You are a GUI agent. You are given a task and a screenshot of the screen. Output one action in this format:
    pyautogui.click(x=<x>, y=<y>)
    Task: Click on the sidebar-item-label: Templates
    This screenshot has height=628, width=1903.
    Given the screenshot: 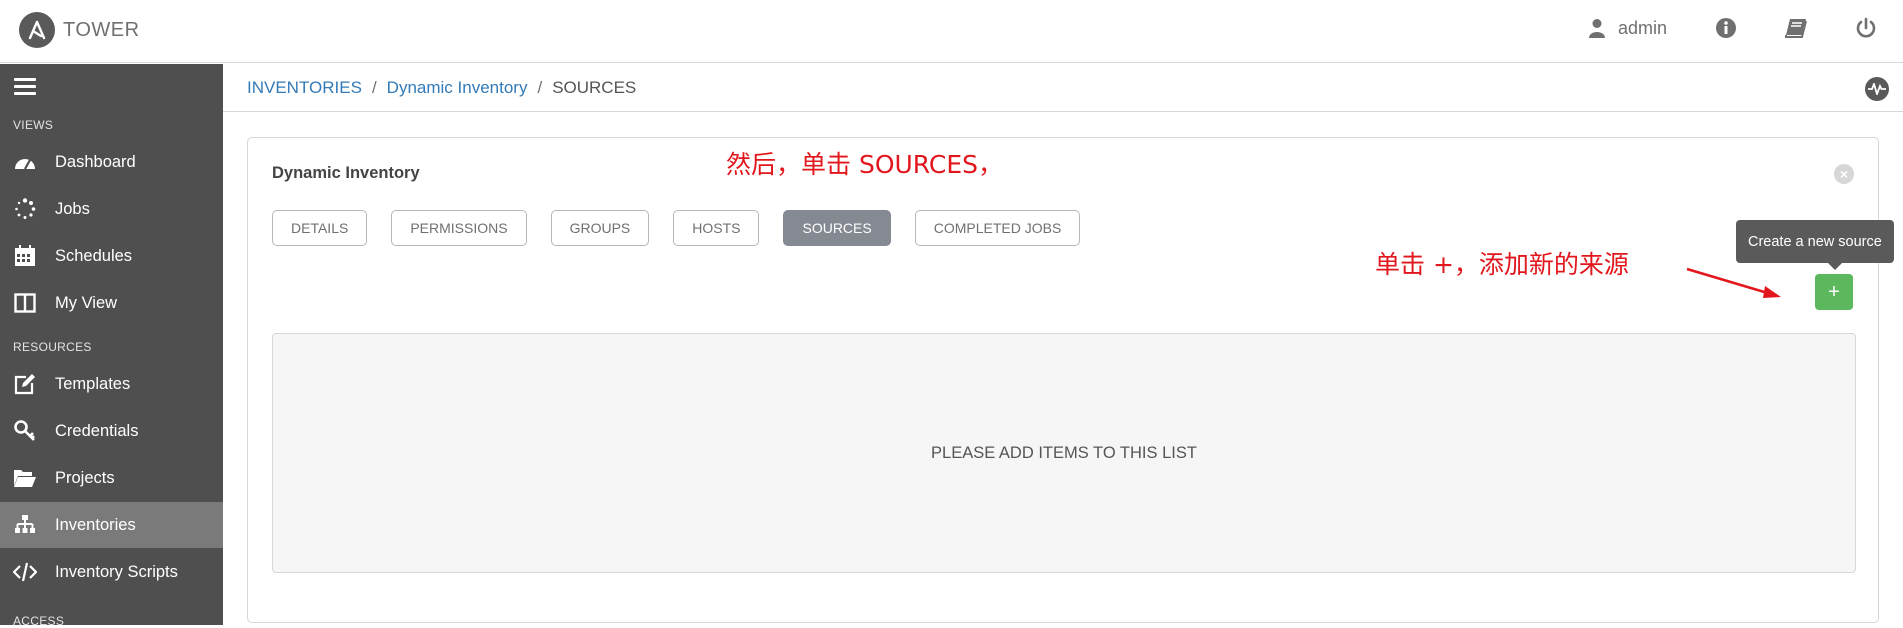 What is the action you would take?
    pyautogui.click(x=93, y=383)
    